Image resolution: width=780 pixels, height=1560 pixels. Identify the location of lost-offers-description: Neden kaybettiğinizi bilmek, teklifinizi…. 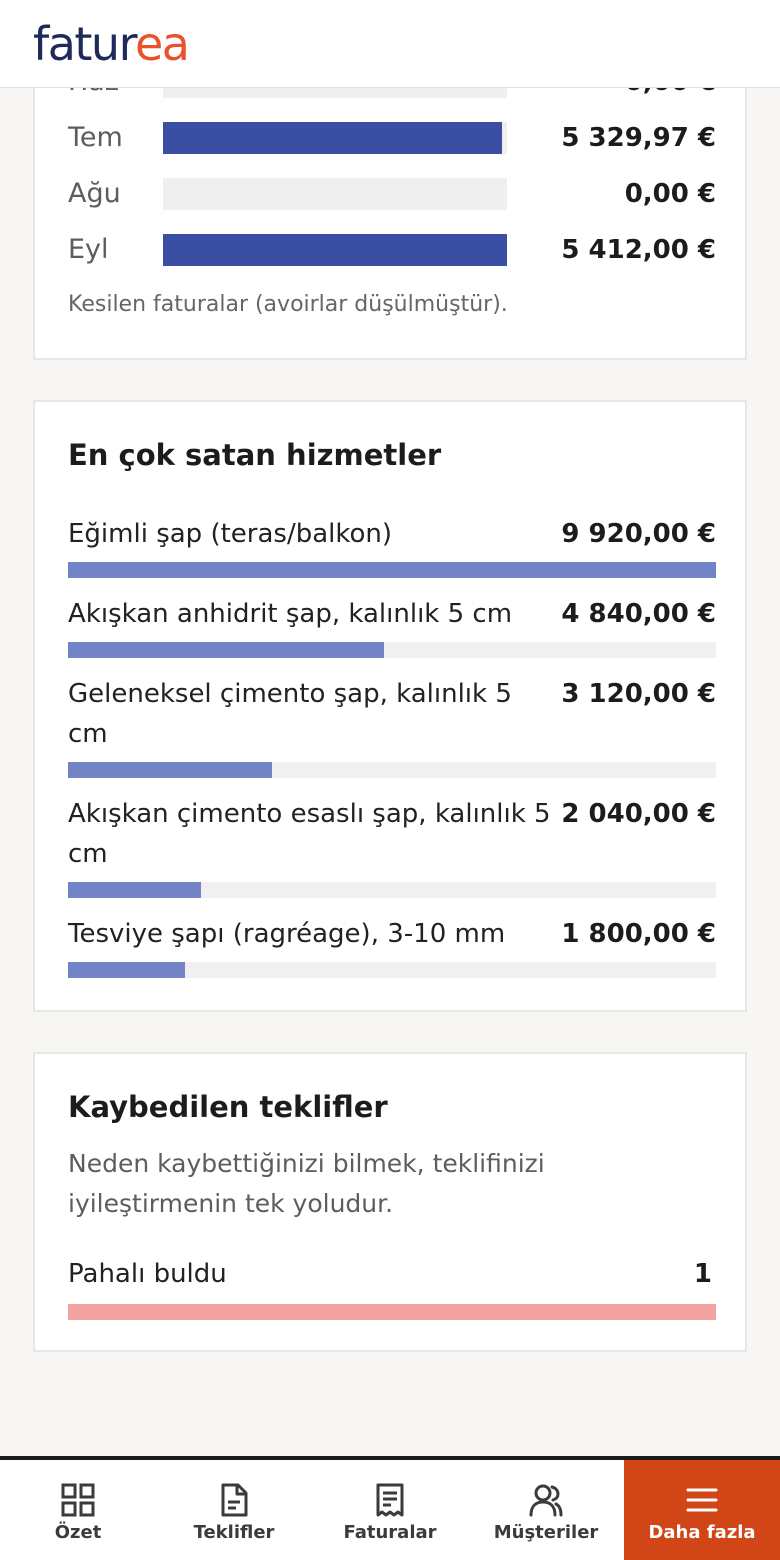
(306, 1183).